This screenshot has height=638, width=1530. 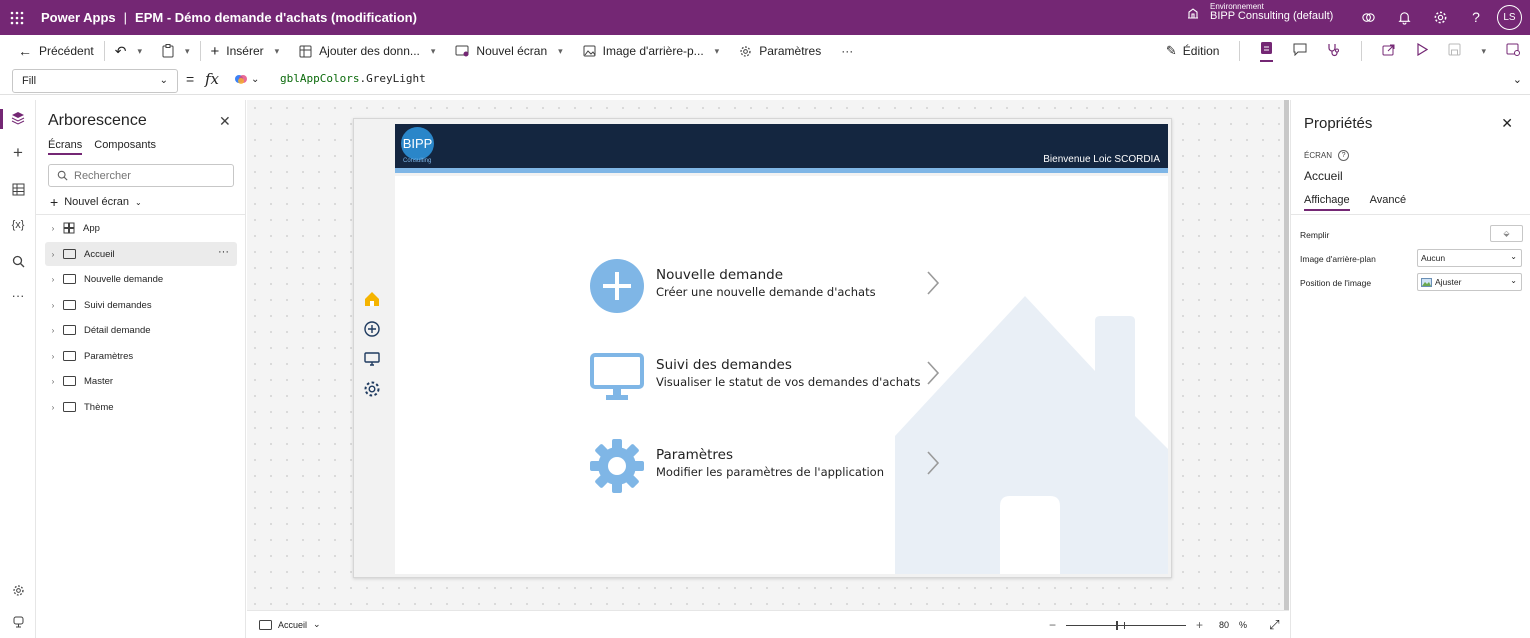 I want to click on data-icon, so click(x=18, y=189).